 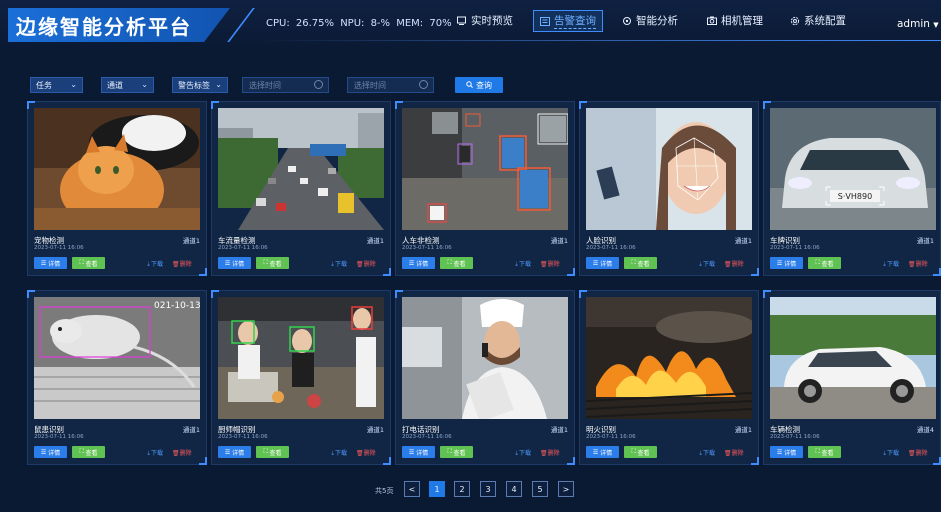 What do you see at coordinates (218, 84) in the screenshot?
I see `chevron-down-icon: ⌄` at bounding box center [218, 84].